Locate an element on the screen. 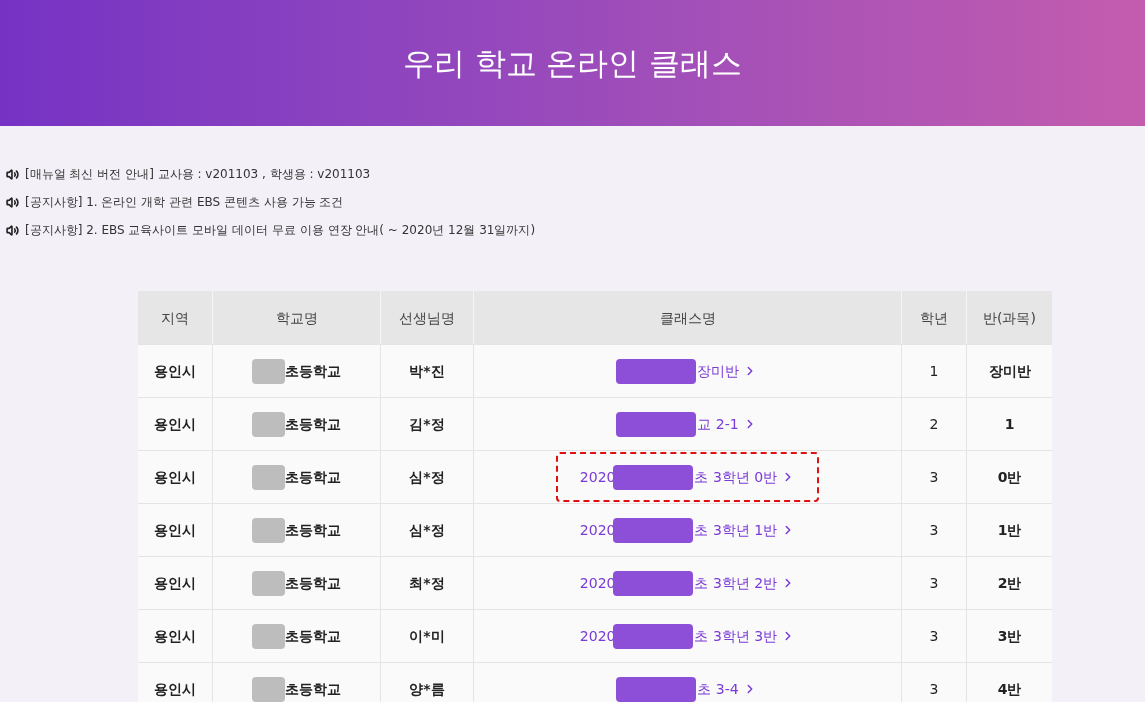 This screenshot has width=1145, height=702. table-cell-text: 1 is located at coordinates (1009, 424).